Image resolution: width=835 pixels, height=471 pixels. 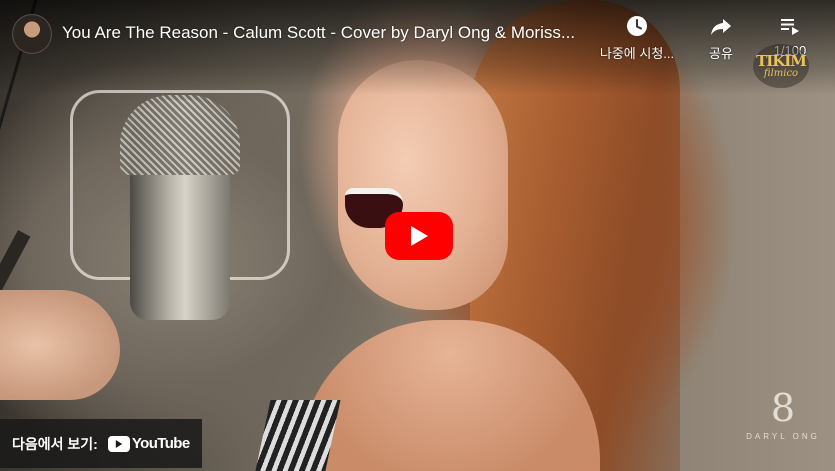 I want to click on tikim-watermark-logo: TIKIM filmico, so click(x=781, y=66).